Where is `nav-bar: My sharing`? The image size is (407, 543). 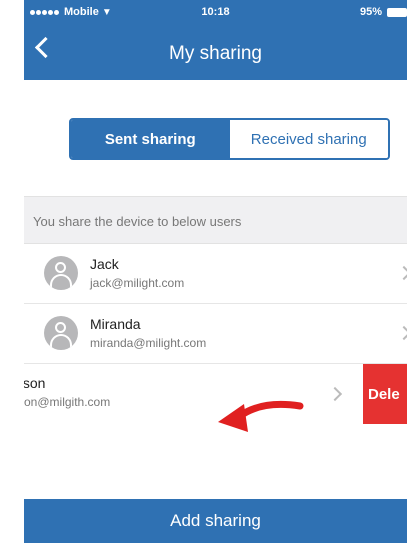
nav-bar: My sharing is located at coordinates (215, 53).